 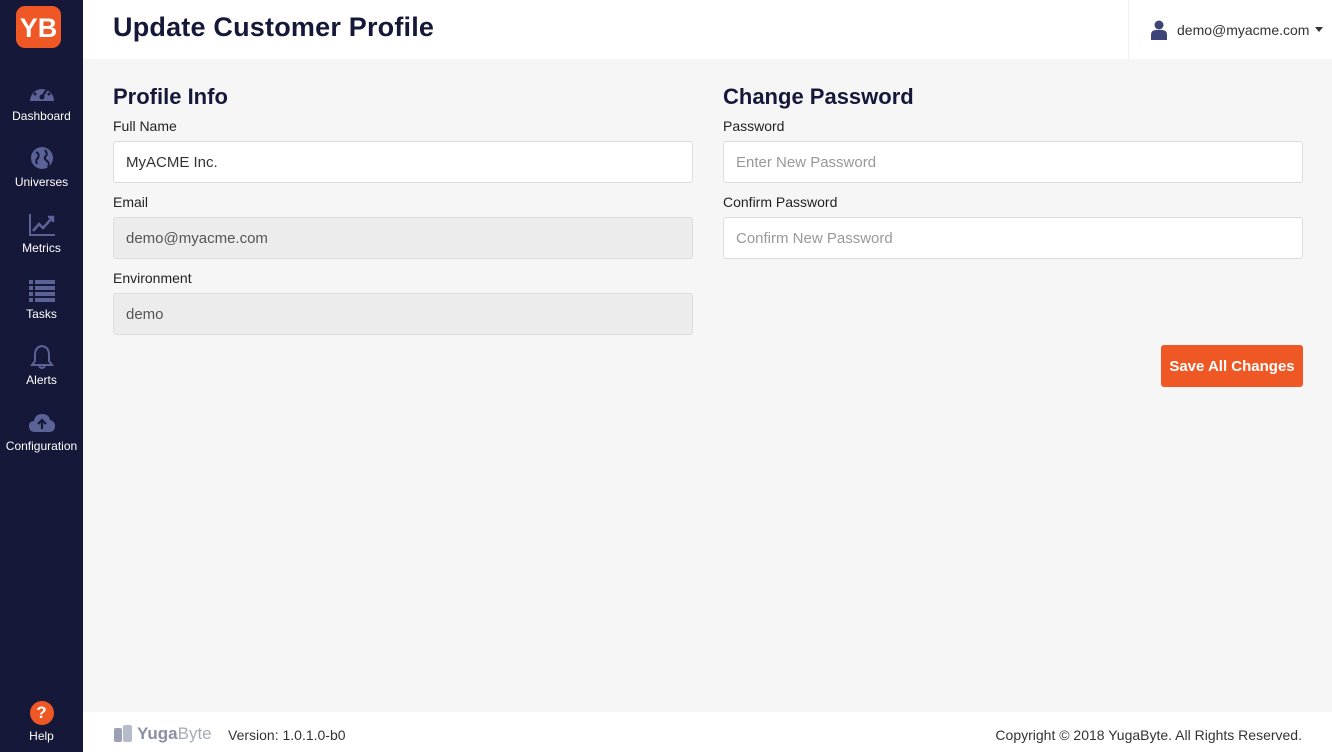 I want to click on help-icon: ?, so click(x=41, y=713).